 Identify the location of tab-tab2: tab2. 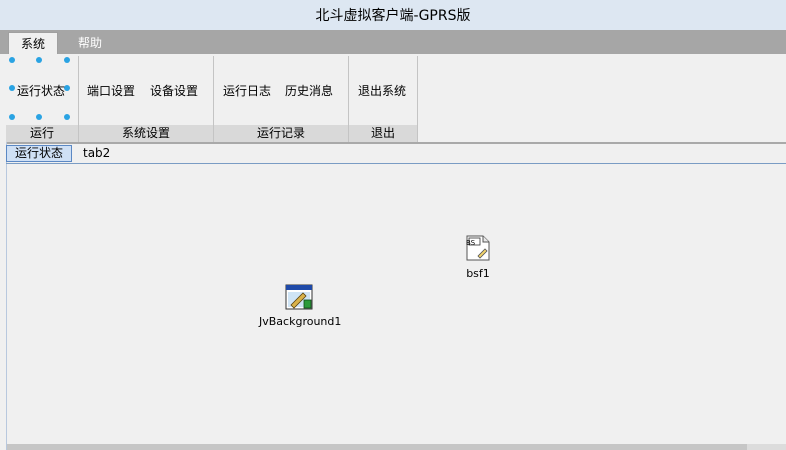
(96, 153).